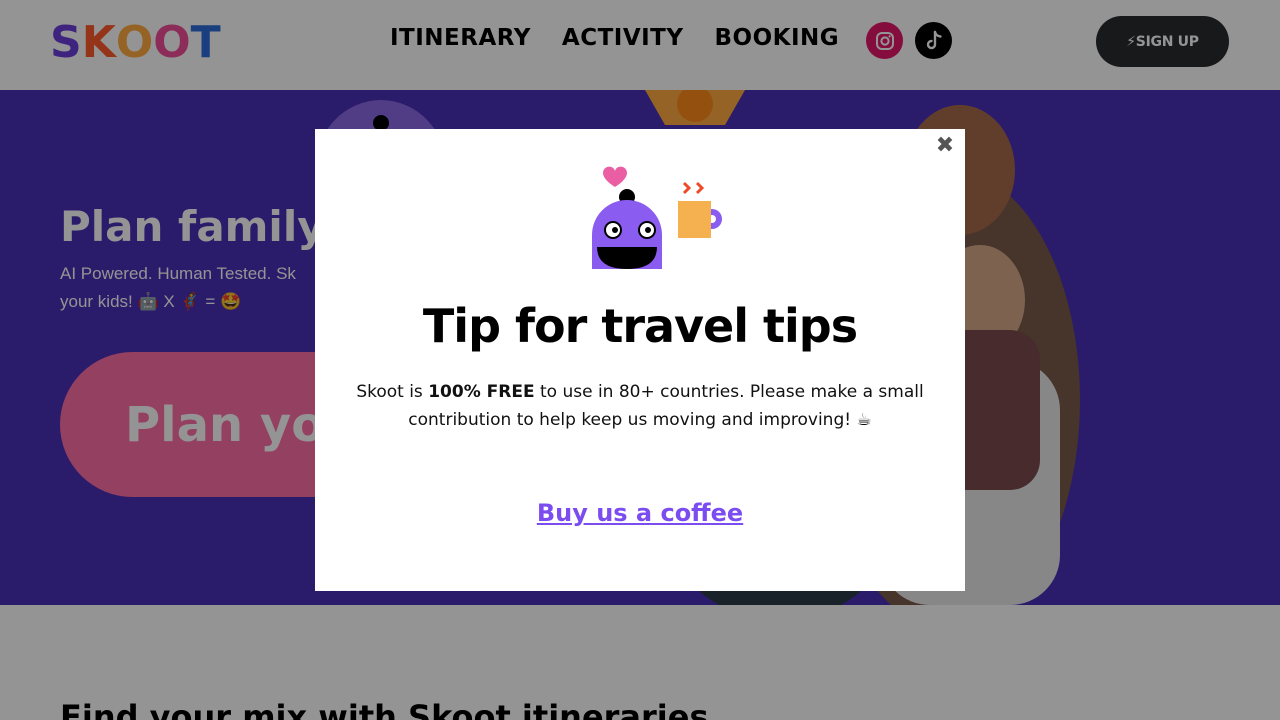 The height and width of the screenshot is (720, 1280). What do you see at coordinates (392, 392) in the screenshot?
I see `modal-body-text: Skoot is` at bounding box center [392, 392].